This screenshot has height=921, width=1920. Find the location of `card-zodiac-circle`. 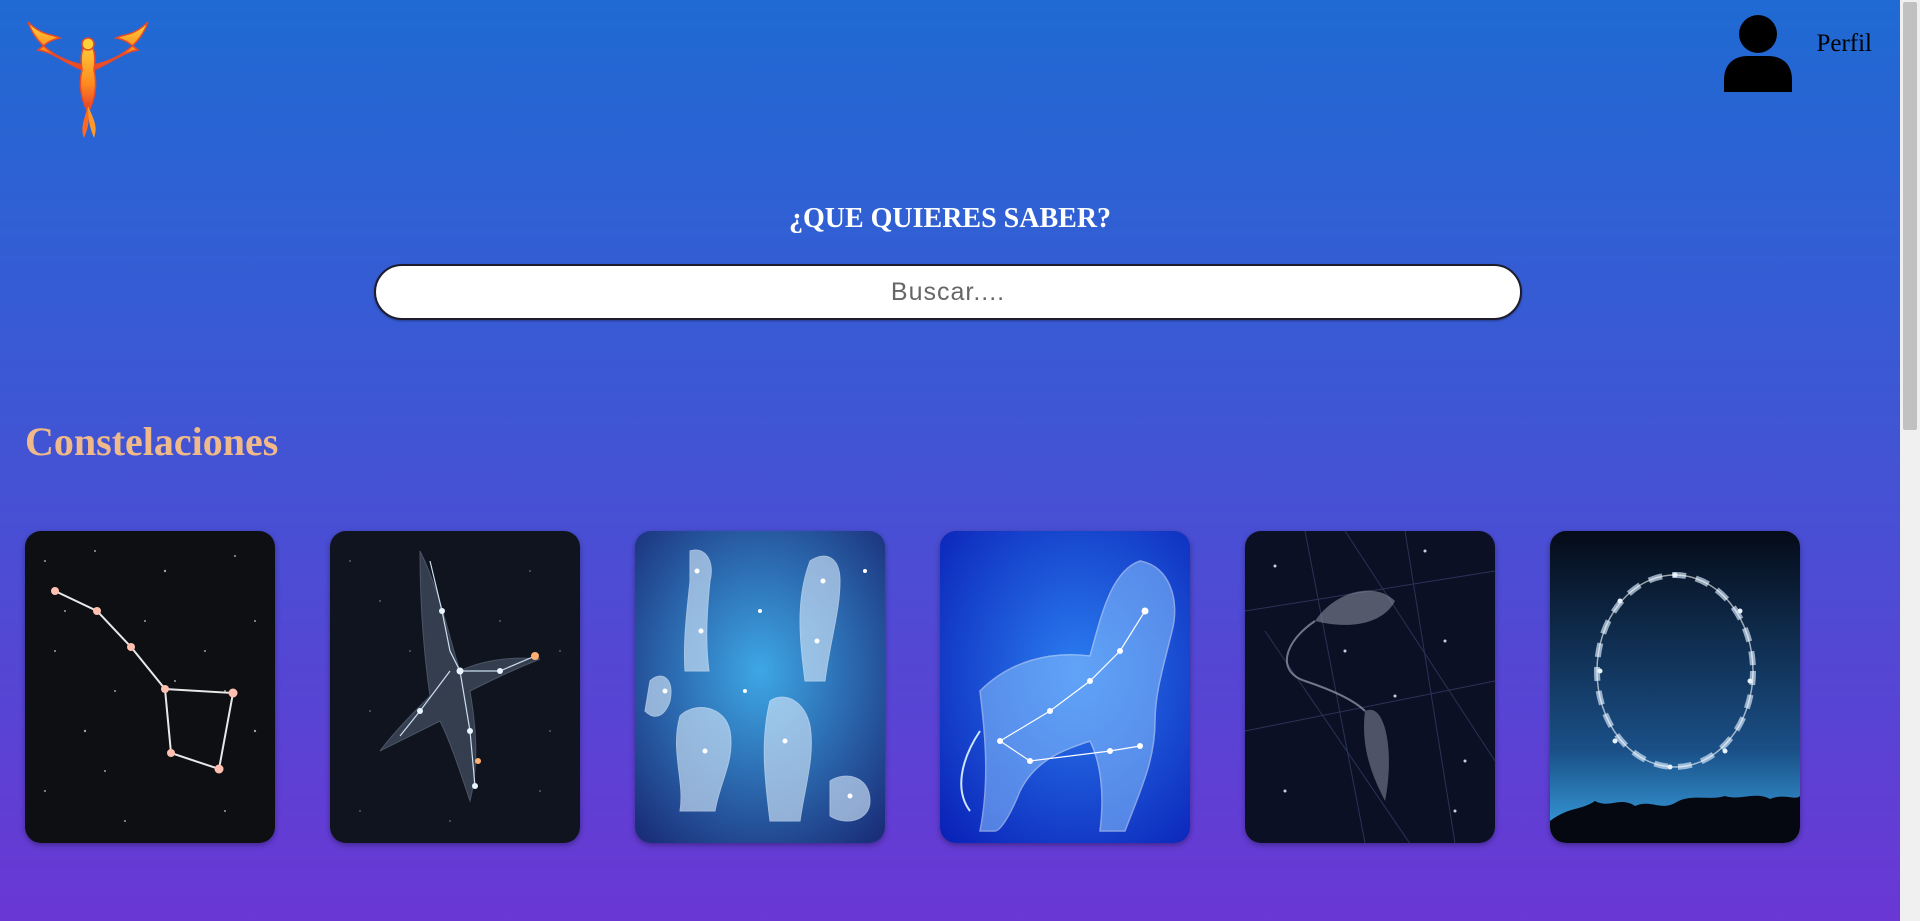

card-zodiac-circle is located at coordinates (1675, 687).